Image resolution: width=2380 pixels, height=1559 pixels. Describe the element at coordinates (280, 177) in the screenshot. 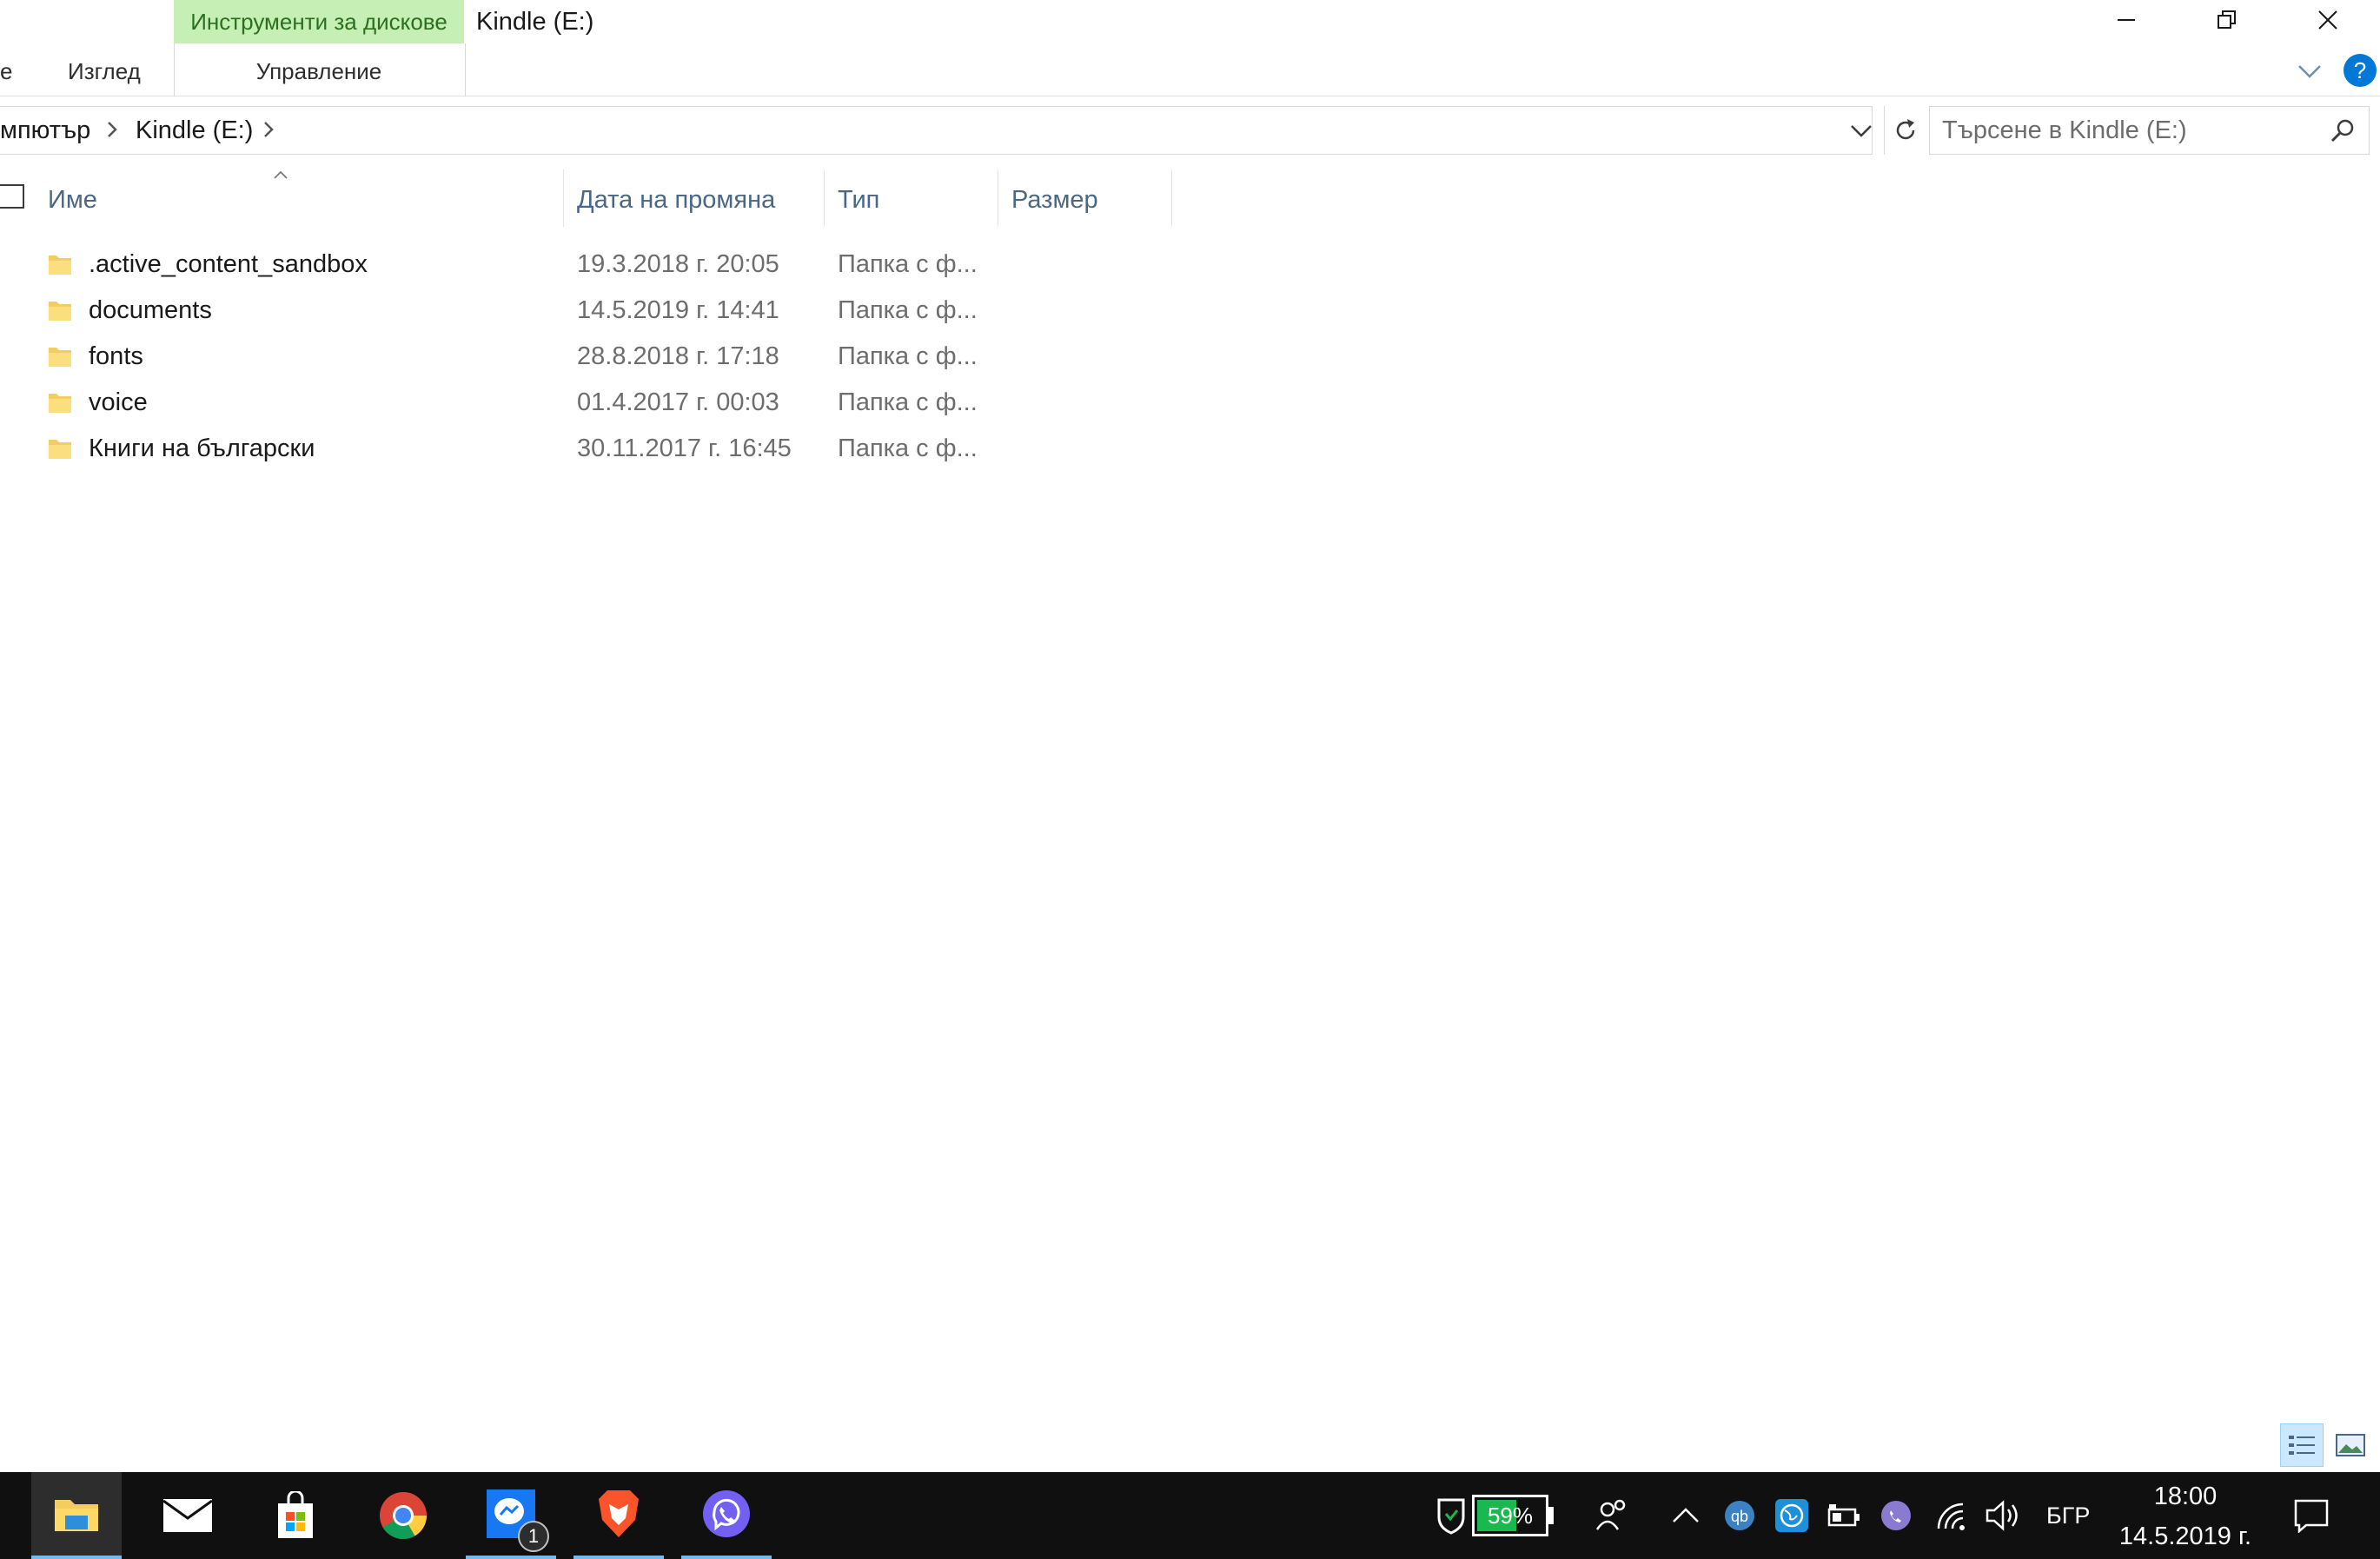

I see `sort-ascending-icon` at that location.